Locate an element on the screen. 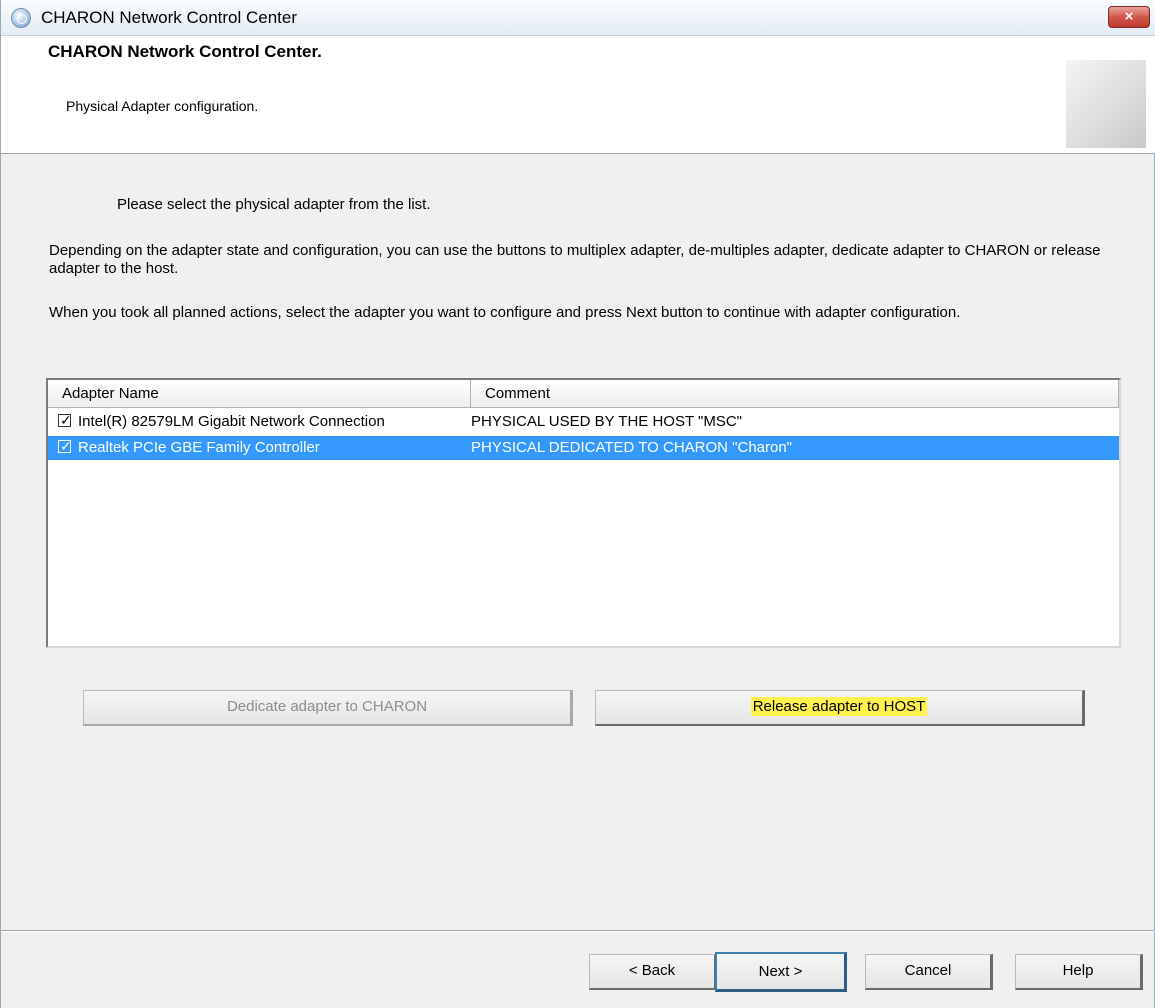 This screenshot has height=1008, width=1155. column-header-comment: Comment is located at coordinates (795, 393).